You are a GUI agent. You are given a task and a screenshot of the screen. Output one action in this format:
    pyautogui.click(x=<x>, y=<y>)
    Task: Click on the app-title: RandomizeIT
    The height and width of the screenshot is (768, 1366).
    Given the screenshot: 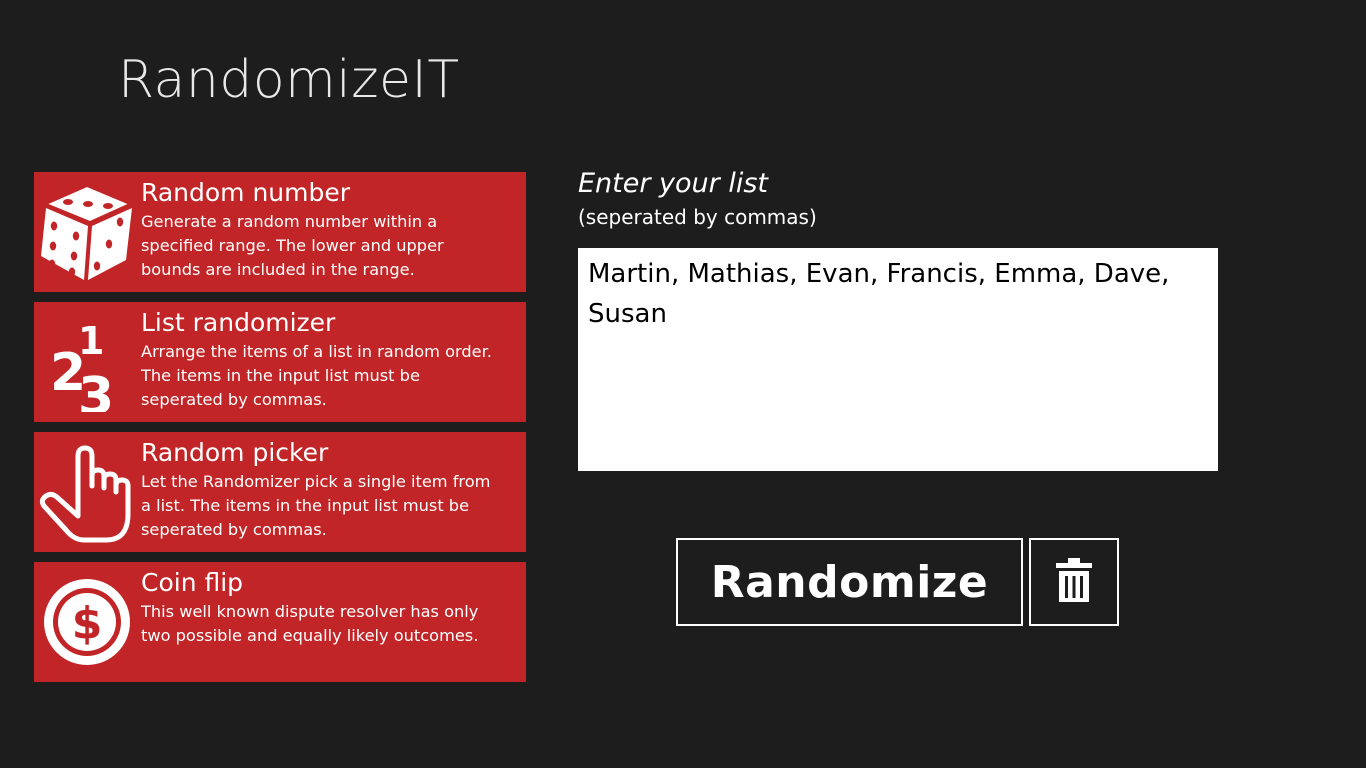 What is the action you would take?
    pyautogui.click(x=289, y=80)
    